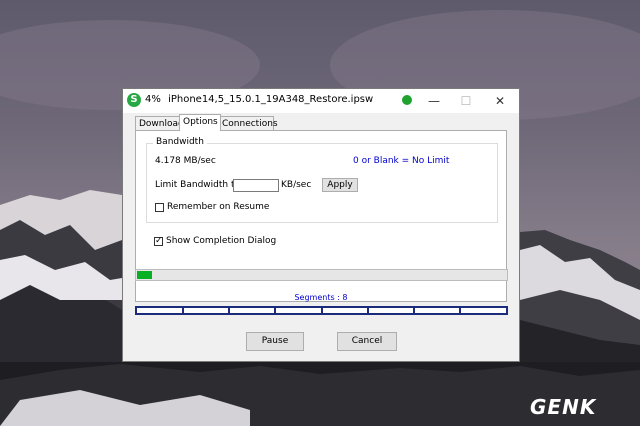 Image resolution: width=640 pixels, height=426 pixels. What do you see at coordinates (180, 142) in the screenshot?
I see `bandwidth-group-label: Bandwidth` at bounding box center [180, 142].